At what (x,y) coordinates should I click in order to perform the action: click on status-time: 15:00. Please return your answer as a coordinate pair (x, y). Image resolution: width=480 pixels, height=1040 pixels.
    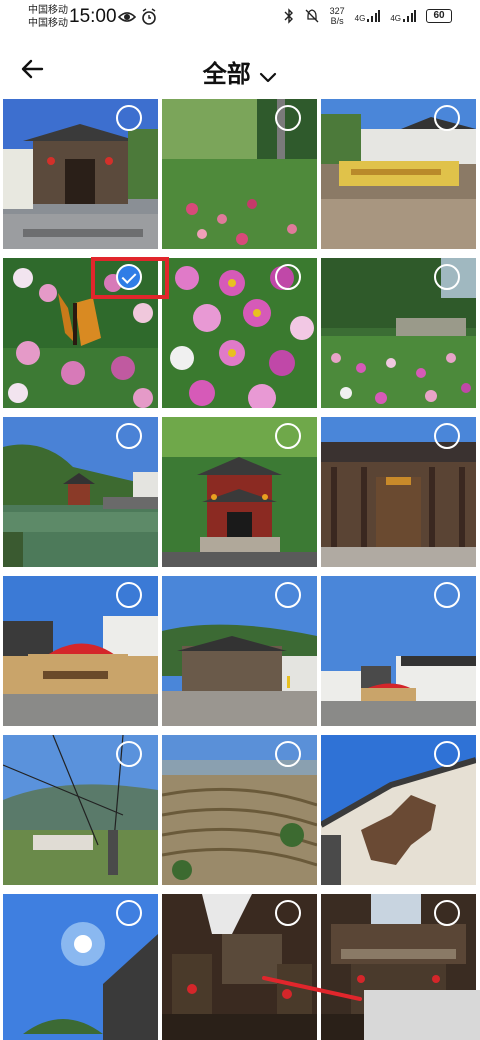
    Looking at the image, I should click on (93, 16).